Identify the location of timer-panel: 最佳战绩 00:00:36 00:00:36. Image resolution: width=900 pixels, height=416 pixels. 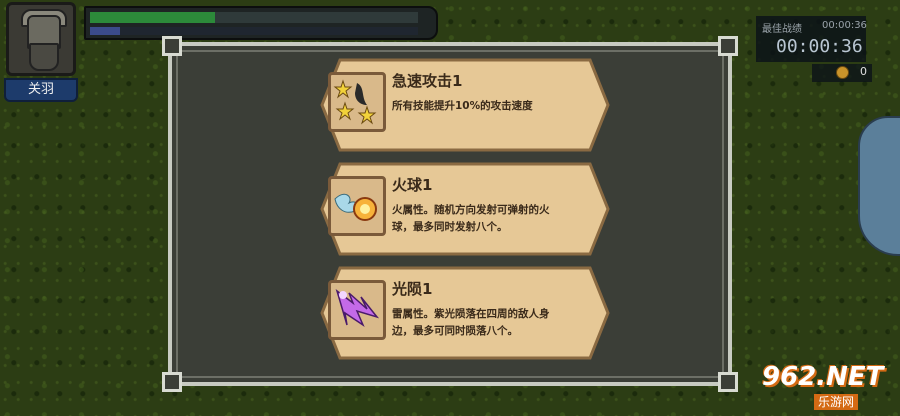
(811, 39).